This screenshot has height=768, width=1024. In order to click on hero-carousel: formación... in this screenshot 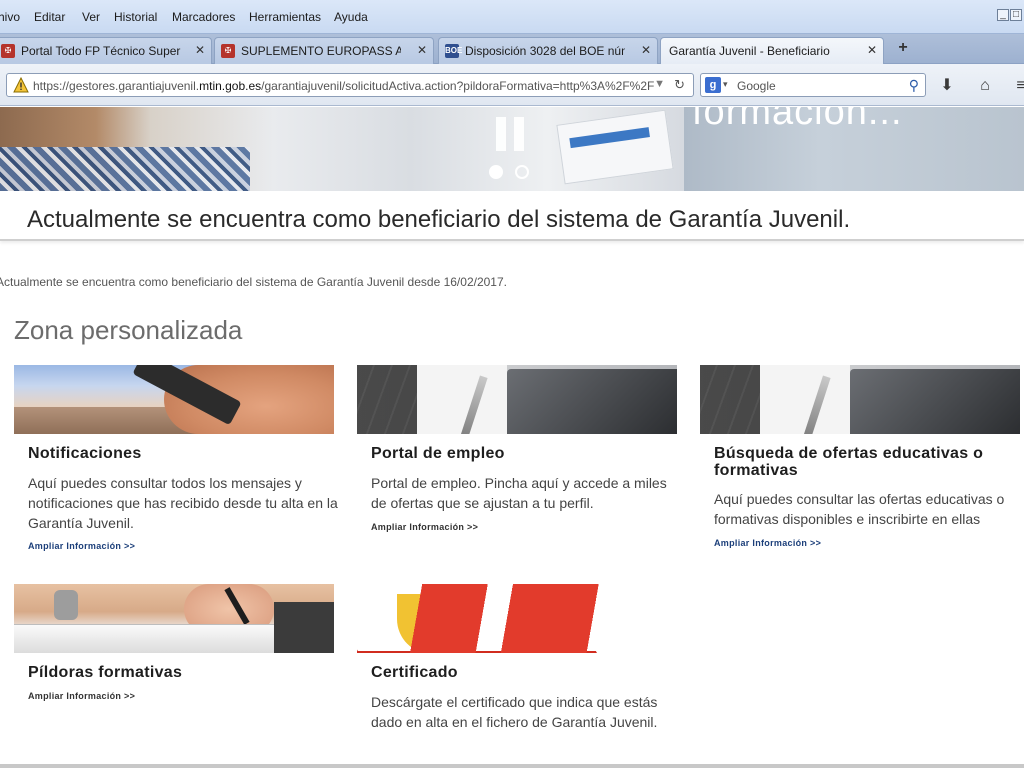, I will do `click(512, 149)`.